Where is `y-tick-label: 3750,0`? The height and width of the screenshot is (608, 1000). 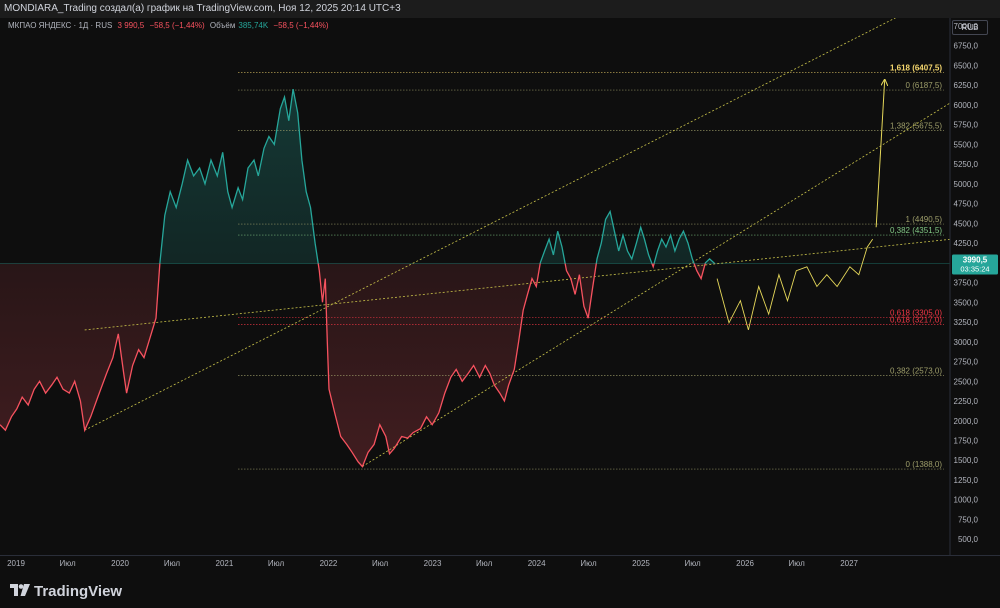
y-tick-label: 3750,0 is located at coordinates (966, 283).